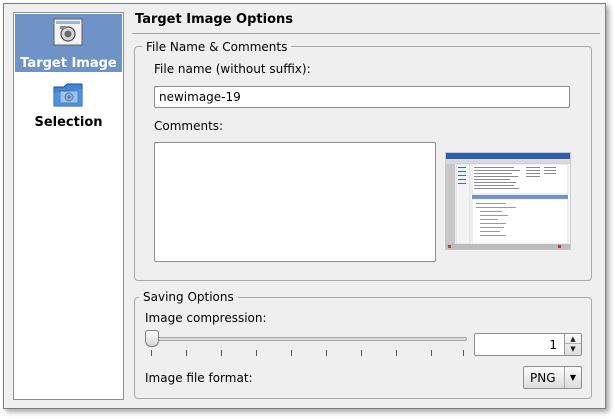 This screenshot has width=615, height=419. Describe the element at coordinates (306, 339) in the screenshot. I see `compression-slider-track` at that location.